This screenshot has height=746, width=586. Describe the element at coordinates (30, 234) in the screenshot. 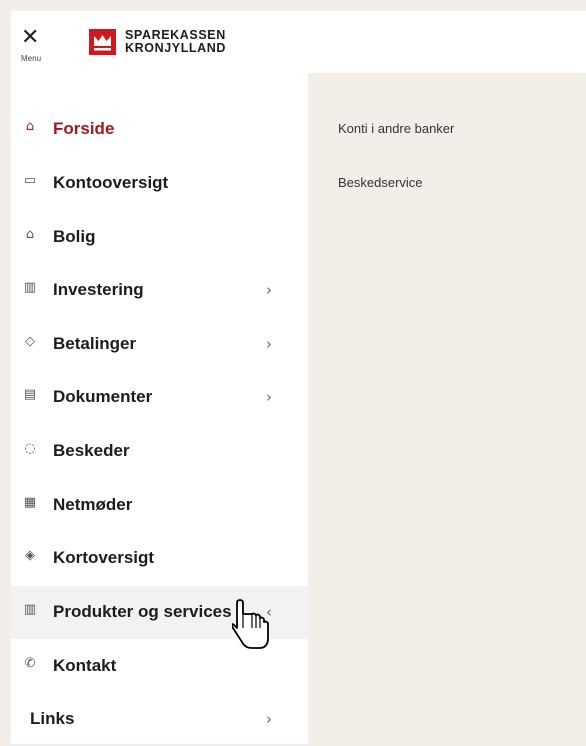

I see `house-icon: ⌂` at that location.